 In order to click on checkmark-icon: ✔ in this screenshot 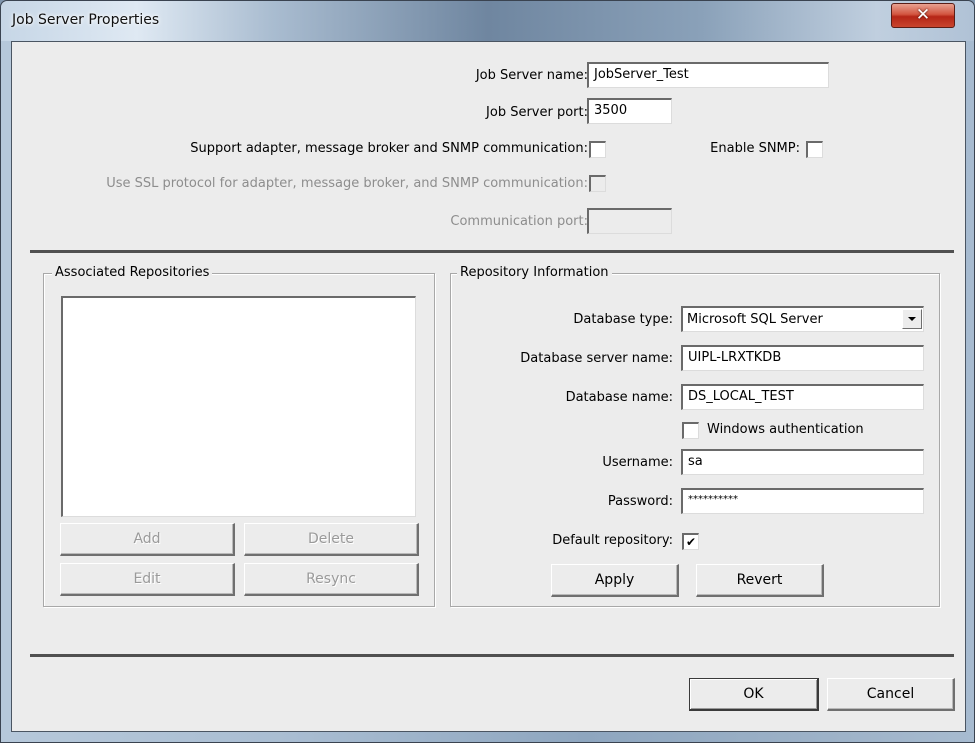, I will do `click(691, 542)`.